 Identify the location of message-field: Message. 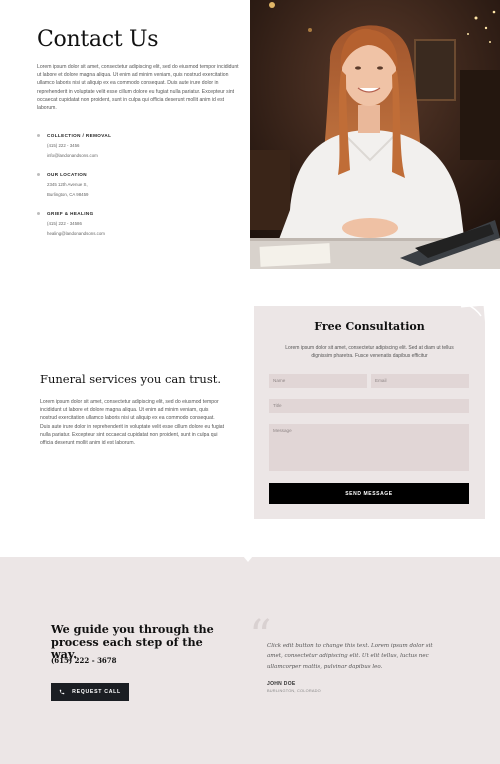
(369, 447).